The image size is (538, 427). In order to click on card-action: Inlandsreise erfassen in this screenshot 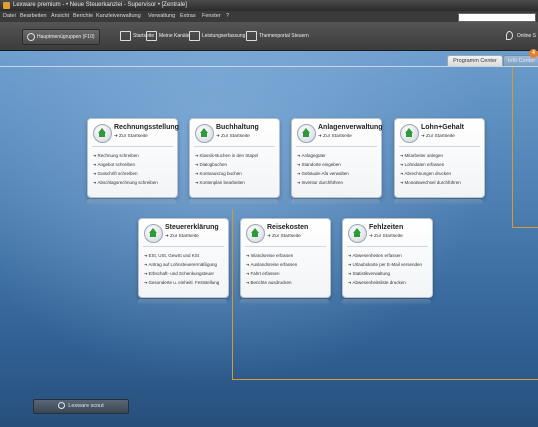, I will do `click(271, 255)`.